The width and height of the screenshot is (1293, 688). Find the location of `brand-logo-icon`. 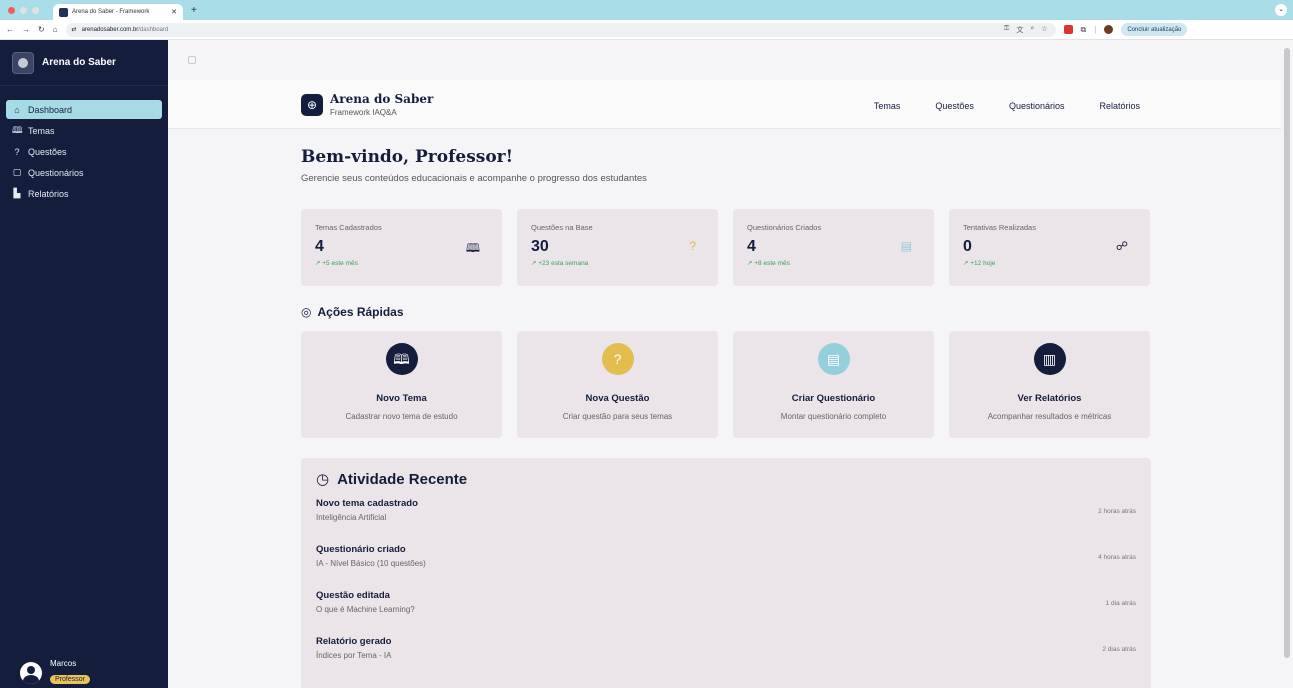

brand-logo-icon is located at coordinates (23, 62).